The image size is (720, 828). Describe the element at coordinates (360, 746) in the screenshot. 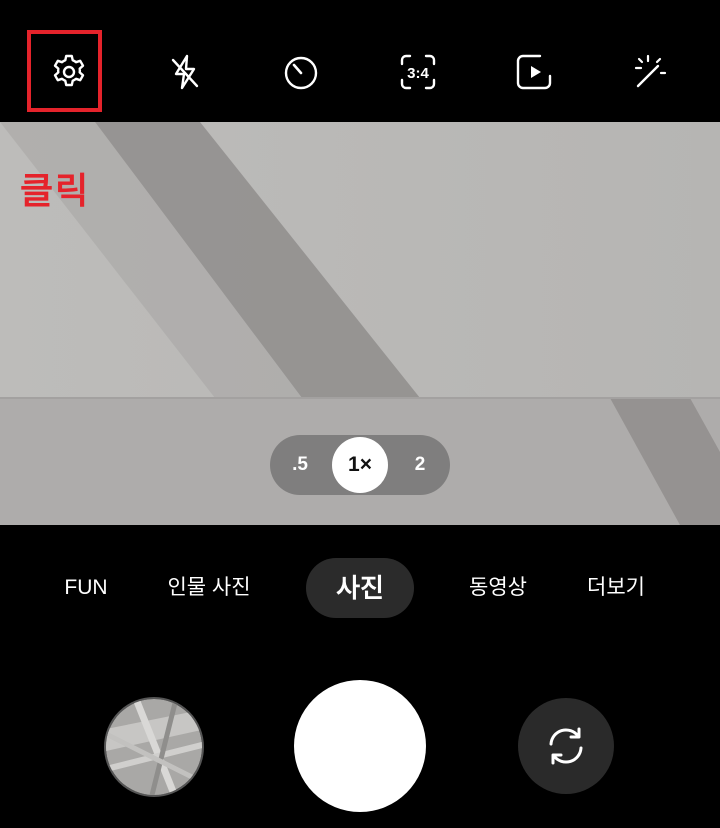

I see `shutter-button` at that location.